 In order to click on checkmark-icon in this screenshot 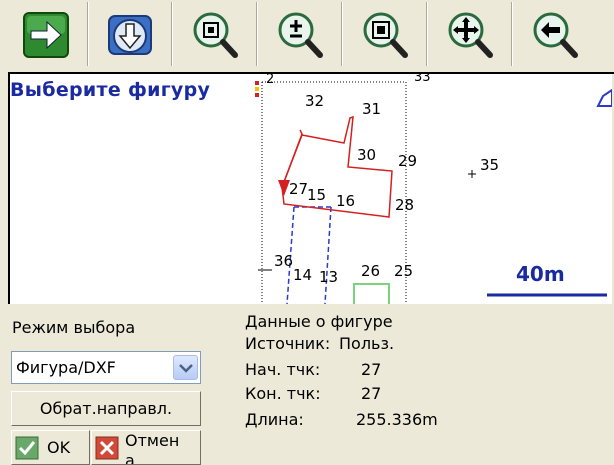, I will do `click(27, 447)`.